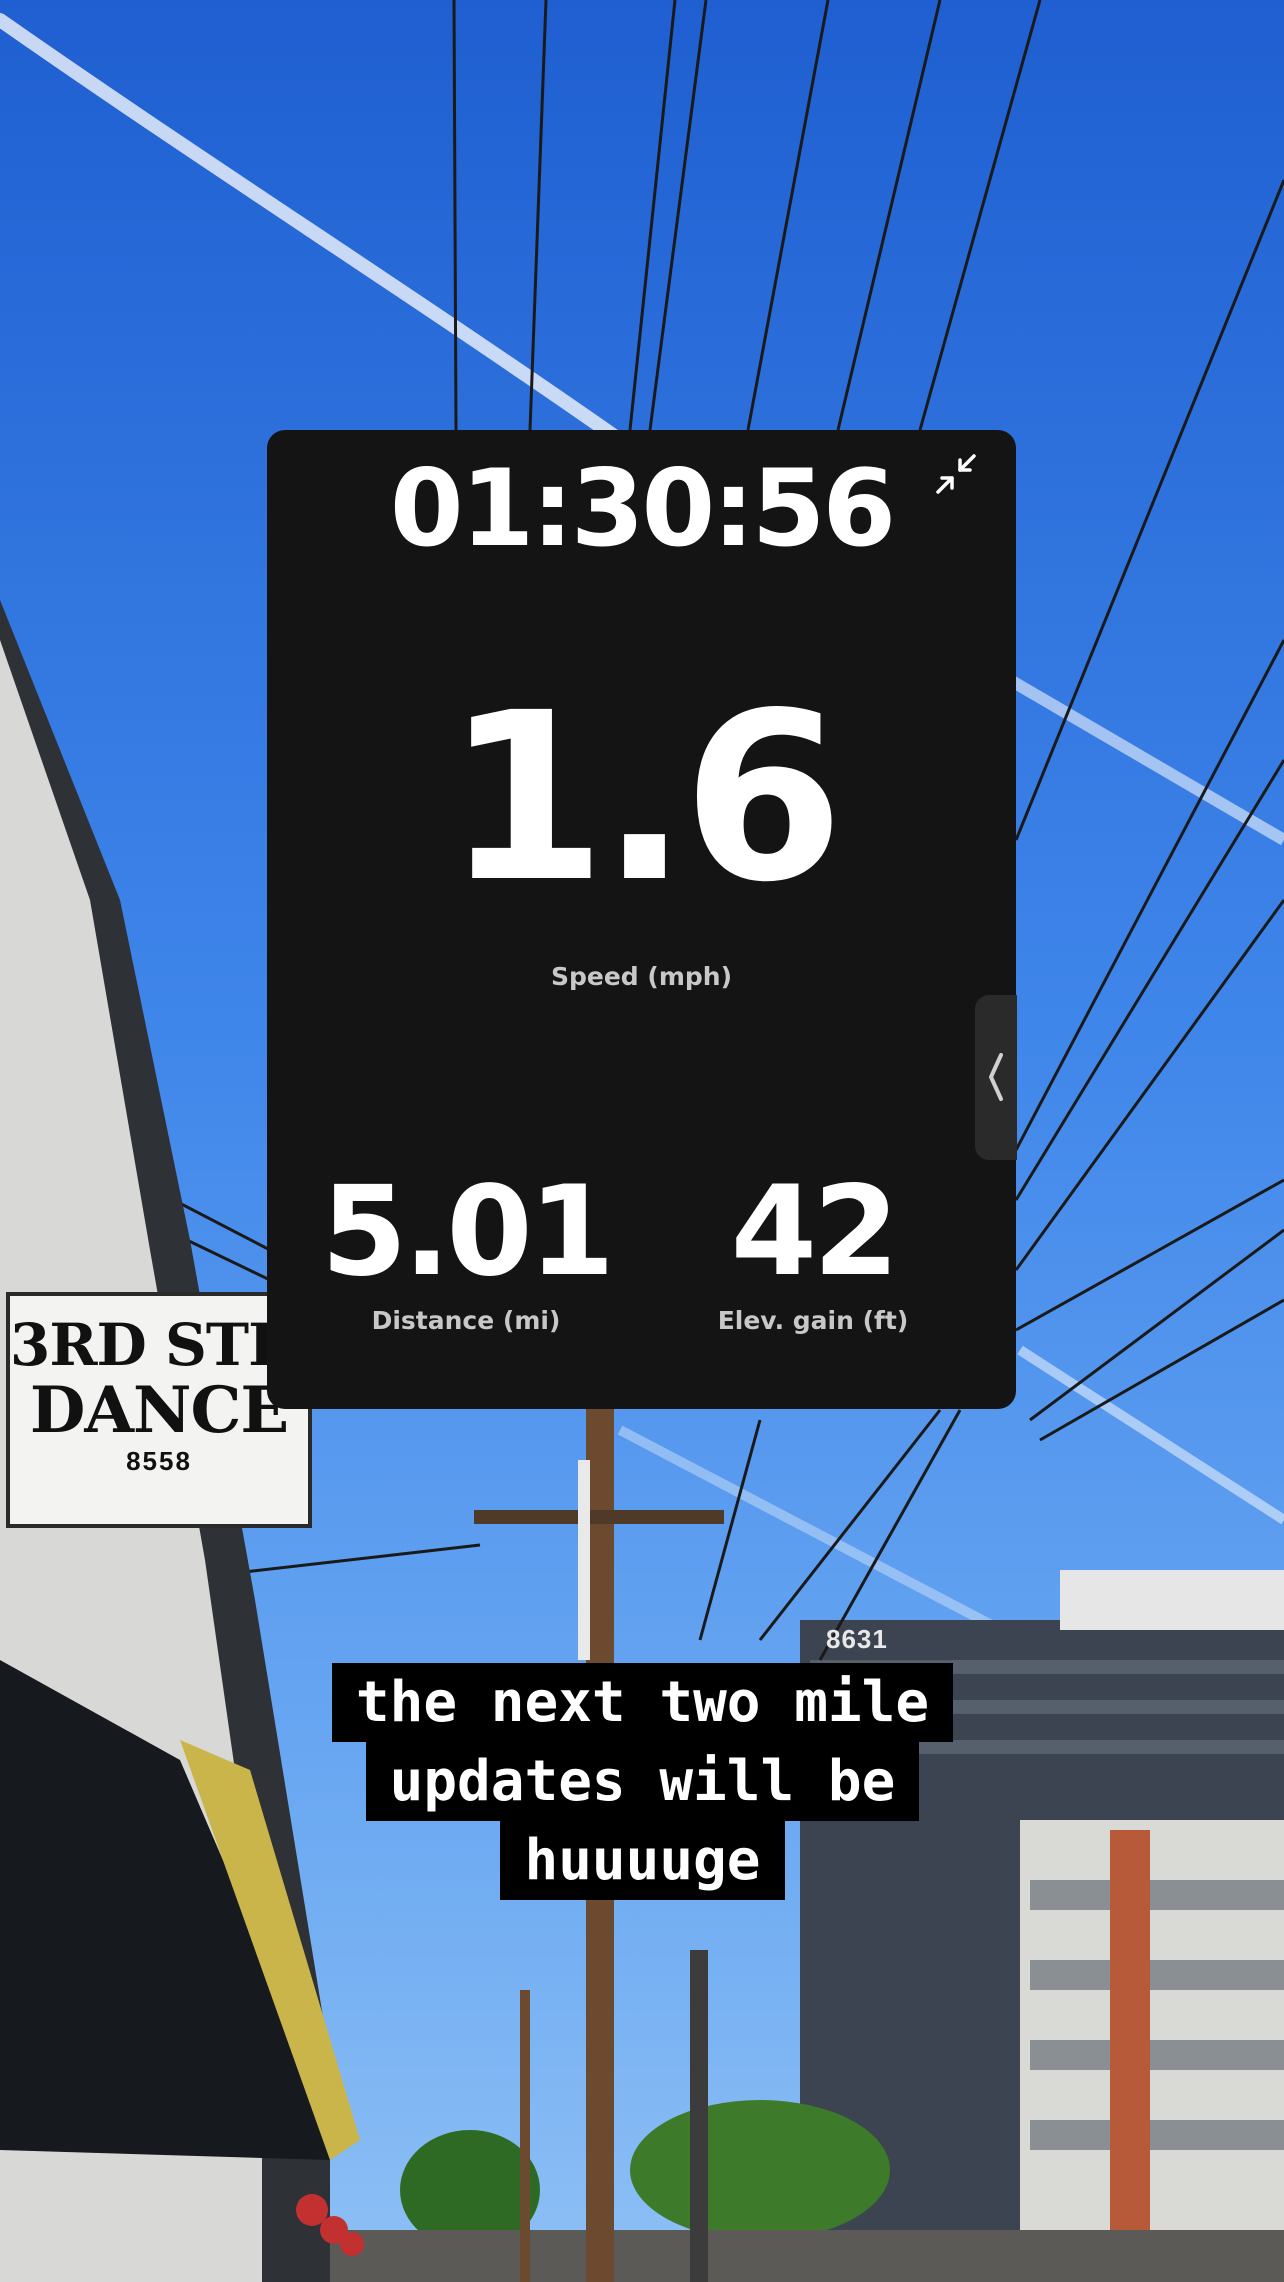 The width and height of the screenshot is (1284, 2282). What do you see at coordinates (813, 1320) in the screenshot?
I see `elevation-label: Elev. gain (ft)` at bounding box center [813, 1320].